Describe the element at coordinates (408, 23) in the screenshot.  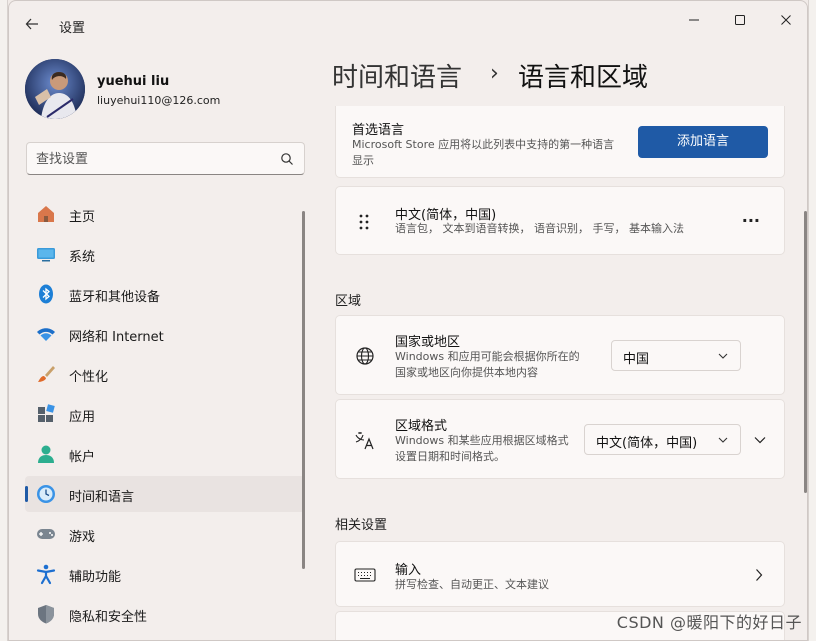
I see `title-bar: 设置` at that location.